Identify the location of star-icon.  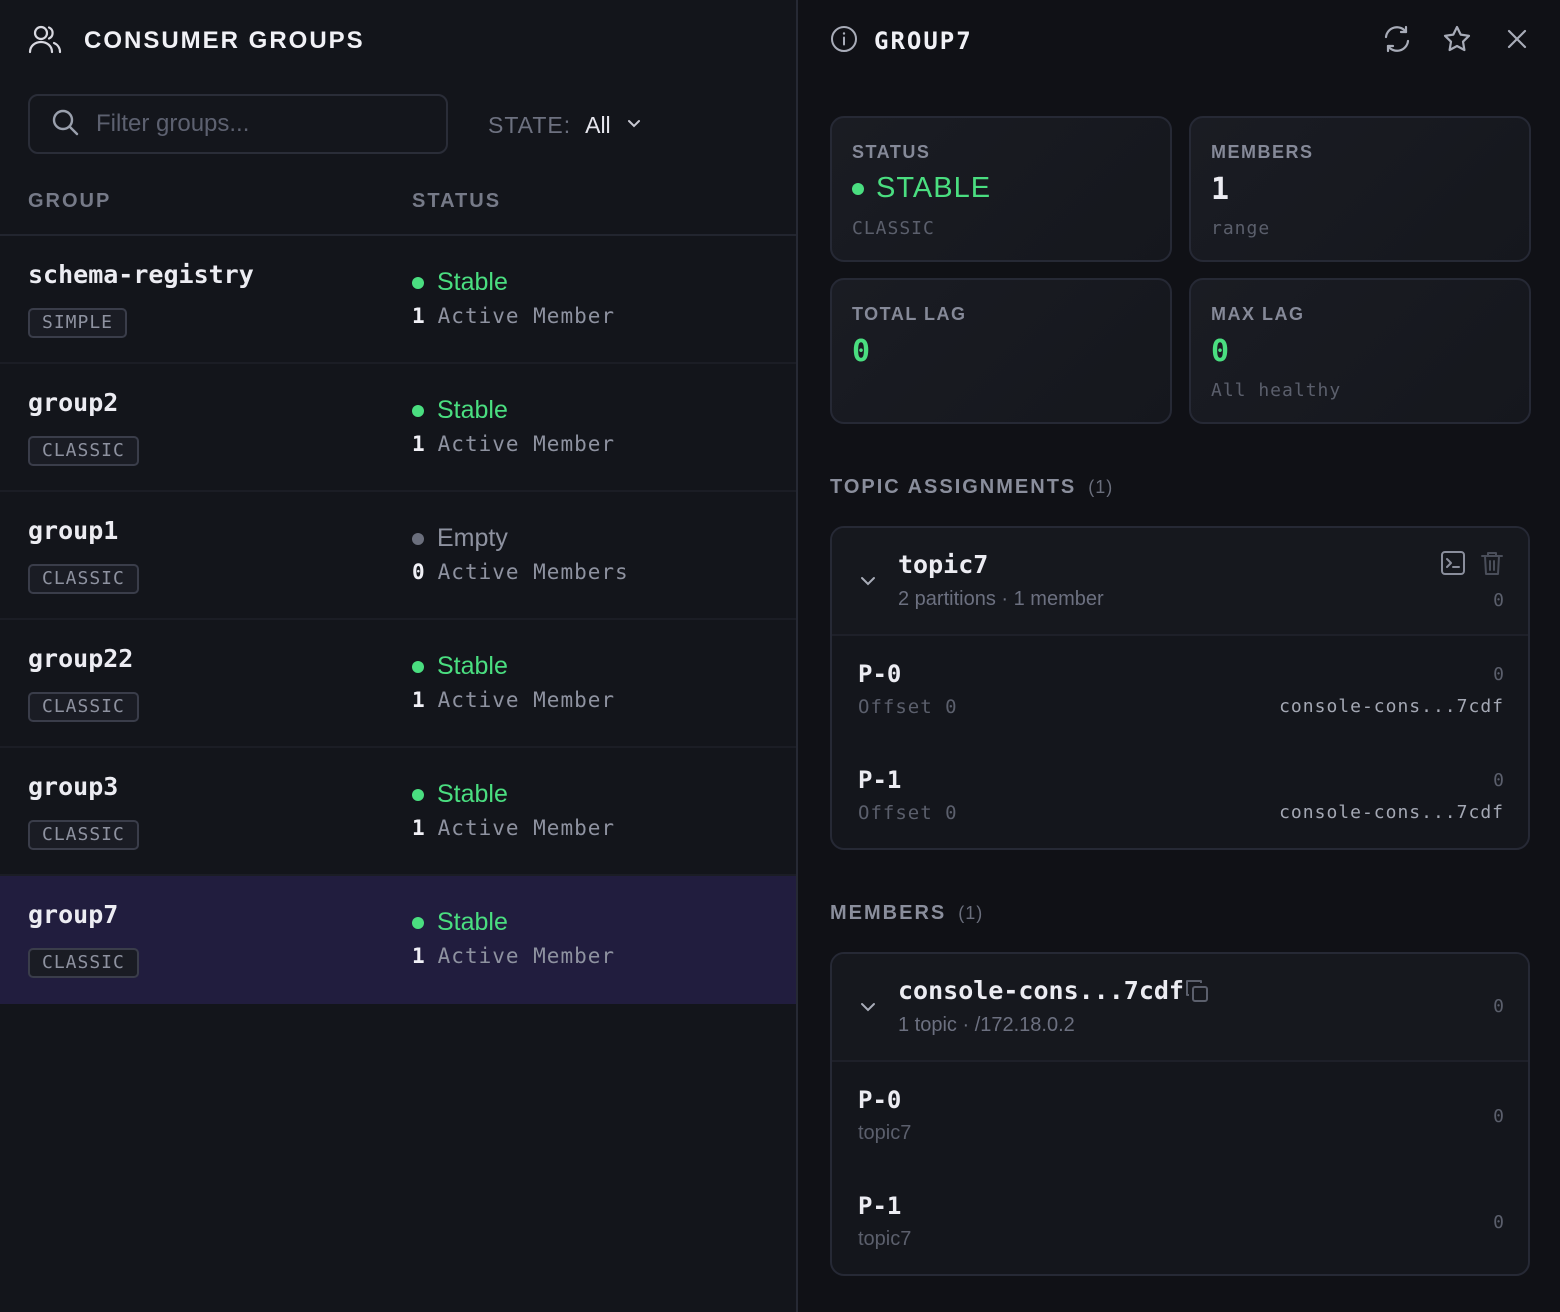
(1457, 41).